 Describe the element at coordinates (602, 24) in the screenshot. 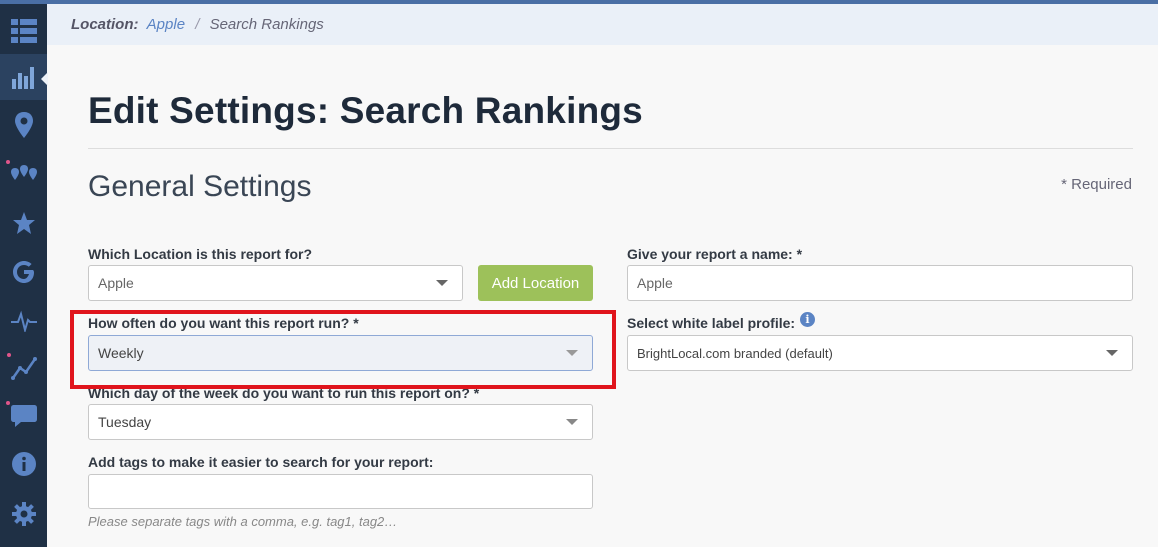

I see `breadcrumb: Location: Apple / Search Rankings` at that location.